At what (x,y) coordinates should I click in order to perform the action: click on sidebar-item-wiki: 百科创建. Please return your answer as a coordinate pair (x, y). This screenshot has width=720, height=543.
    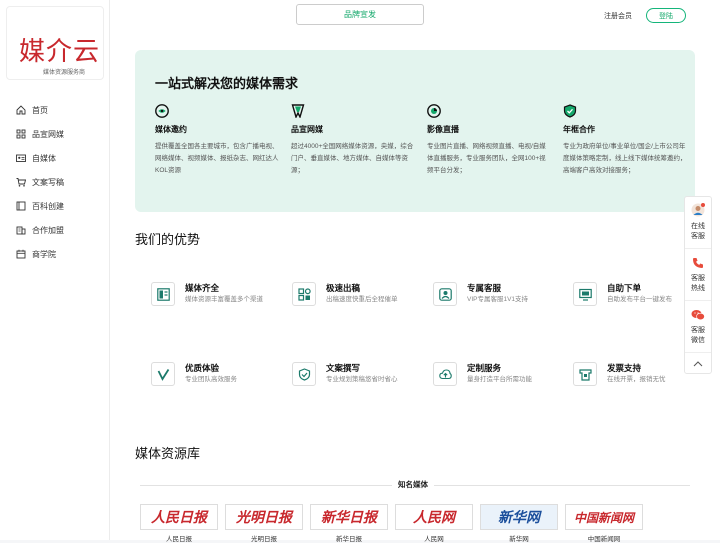
    Looking at the image, I should click on (55, 206).